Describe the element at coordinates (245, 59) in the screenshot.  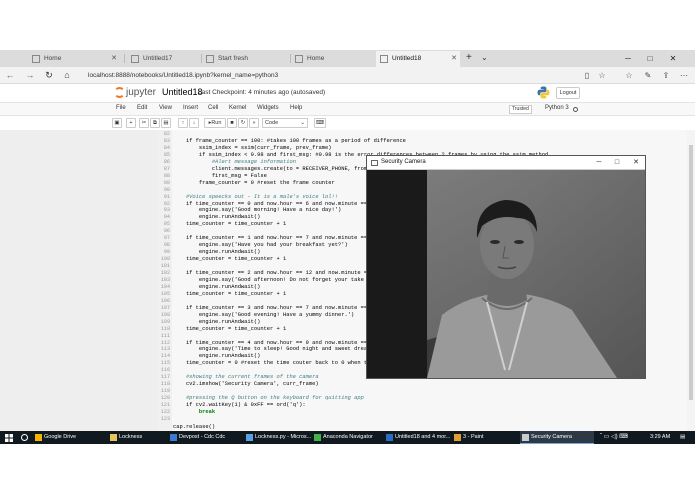
I see `browser-tab-start-fresh: Start fresh` at that location.